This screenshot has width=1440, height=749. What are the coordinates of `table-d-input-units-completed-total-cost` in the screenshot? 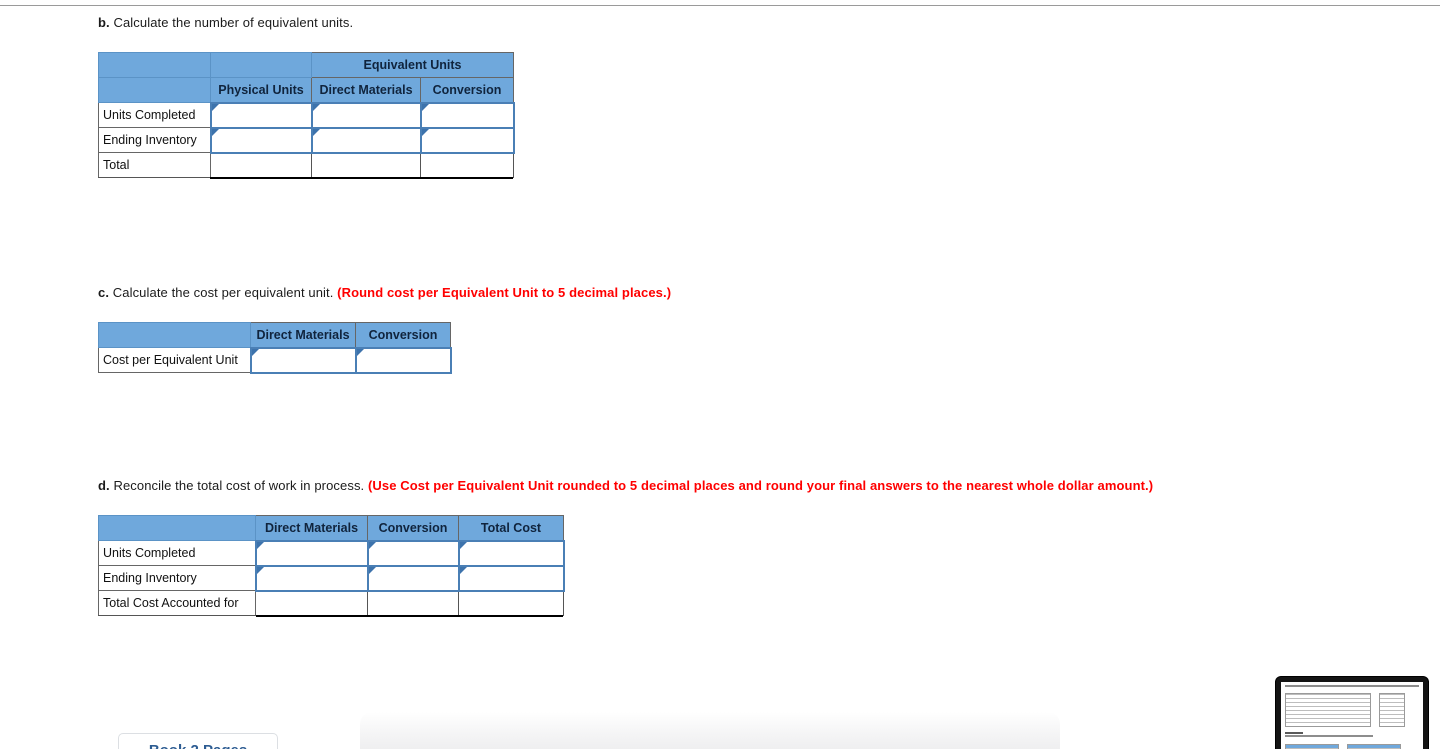 It's located at (511, 553).